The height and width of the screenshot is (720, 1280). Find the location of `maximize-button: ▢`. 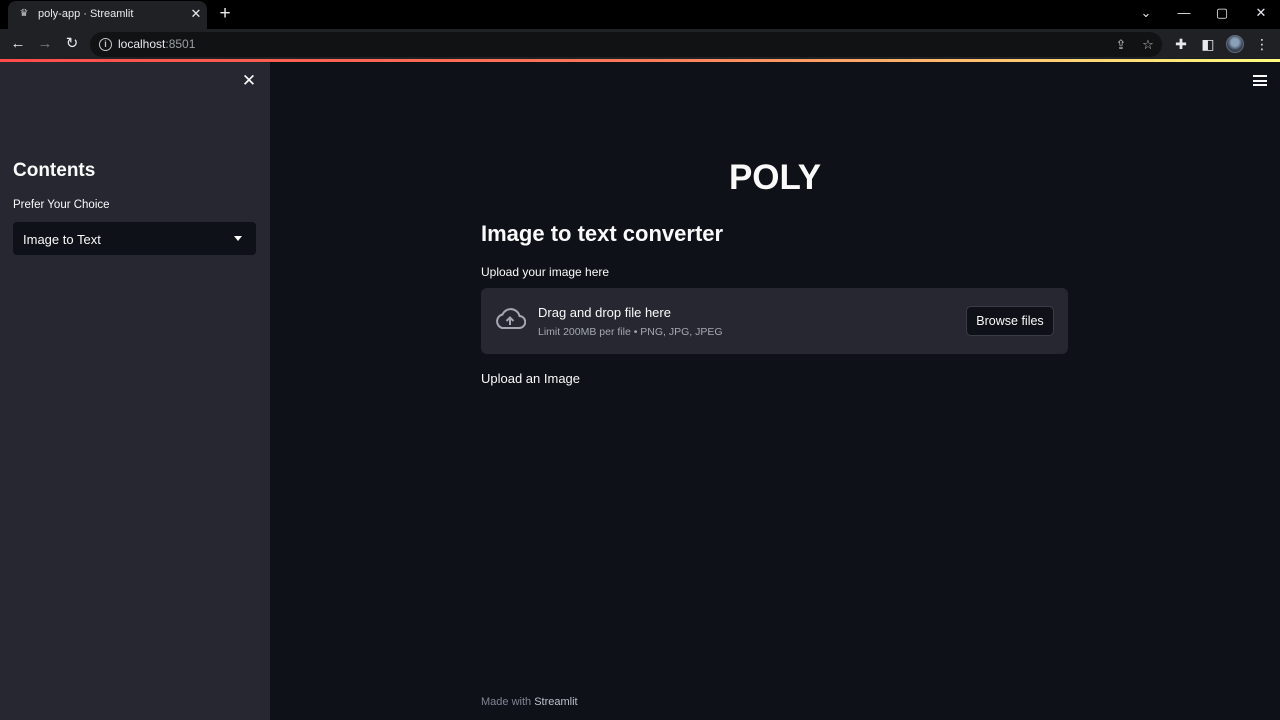

maximize-button: ▢ is located at coordinates (1222, 13).